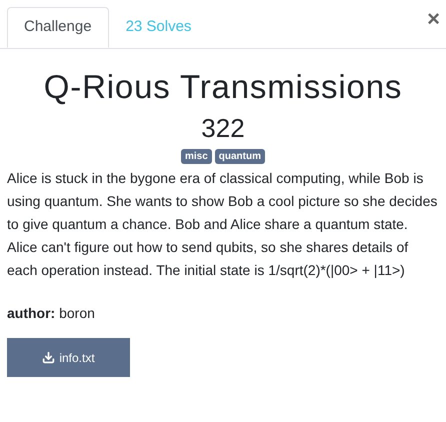 This screenshot has width=446, height=422. Describe the element at coordinates (223, 128) in the screenshot. I see `challenge-points: 322` at that location.